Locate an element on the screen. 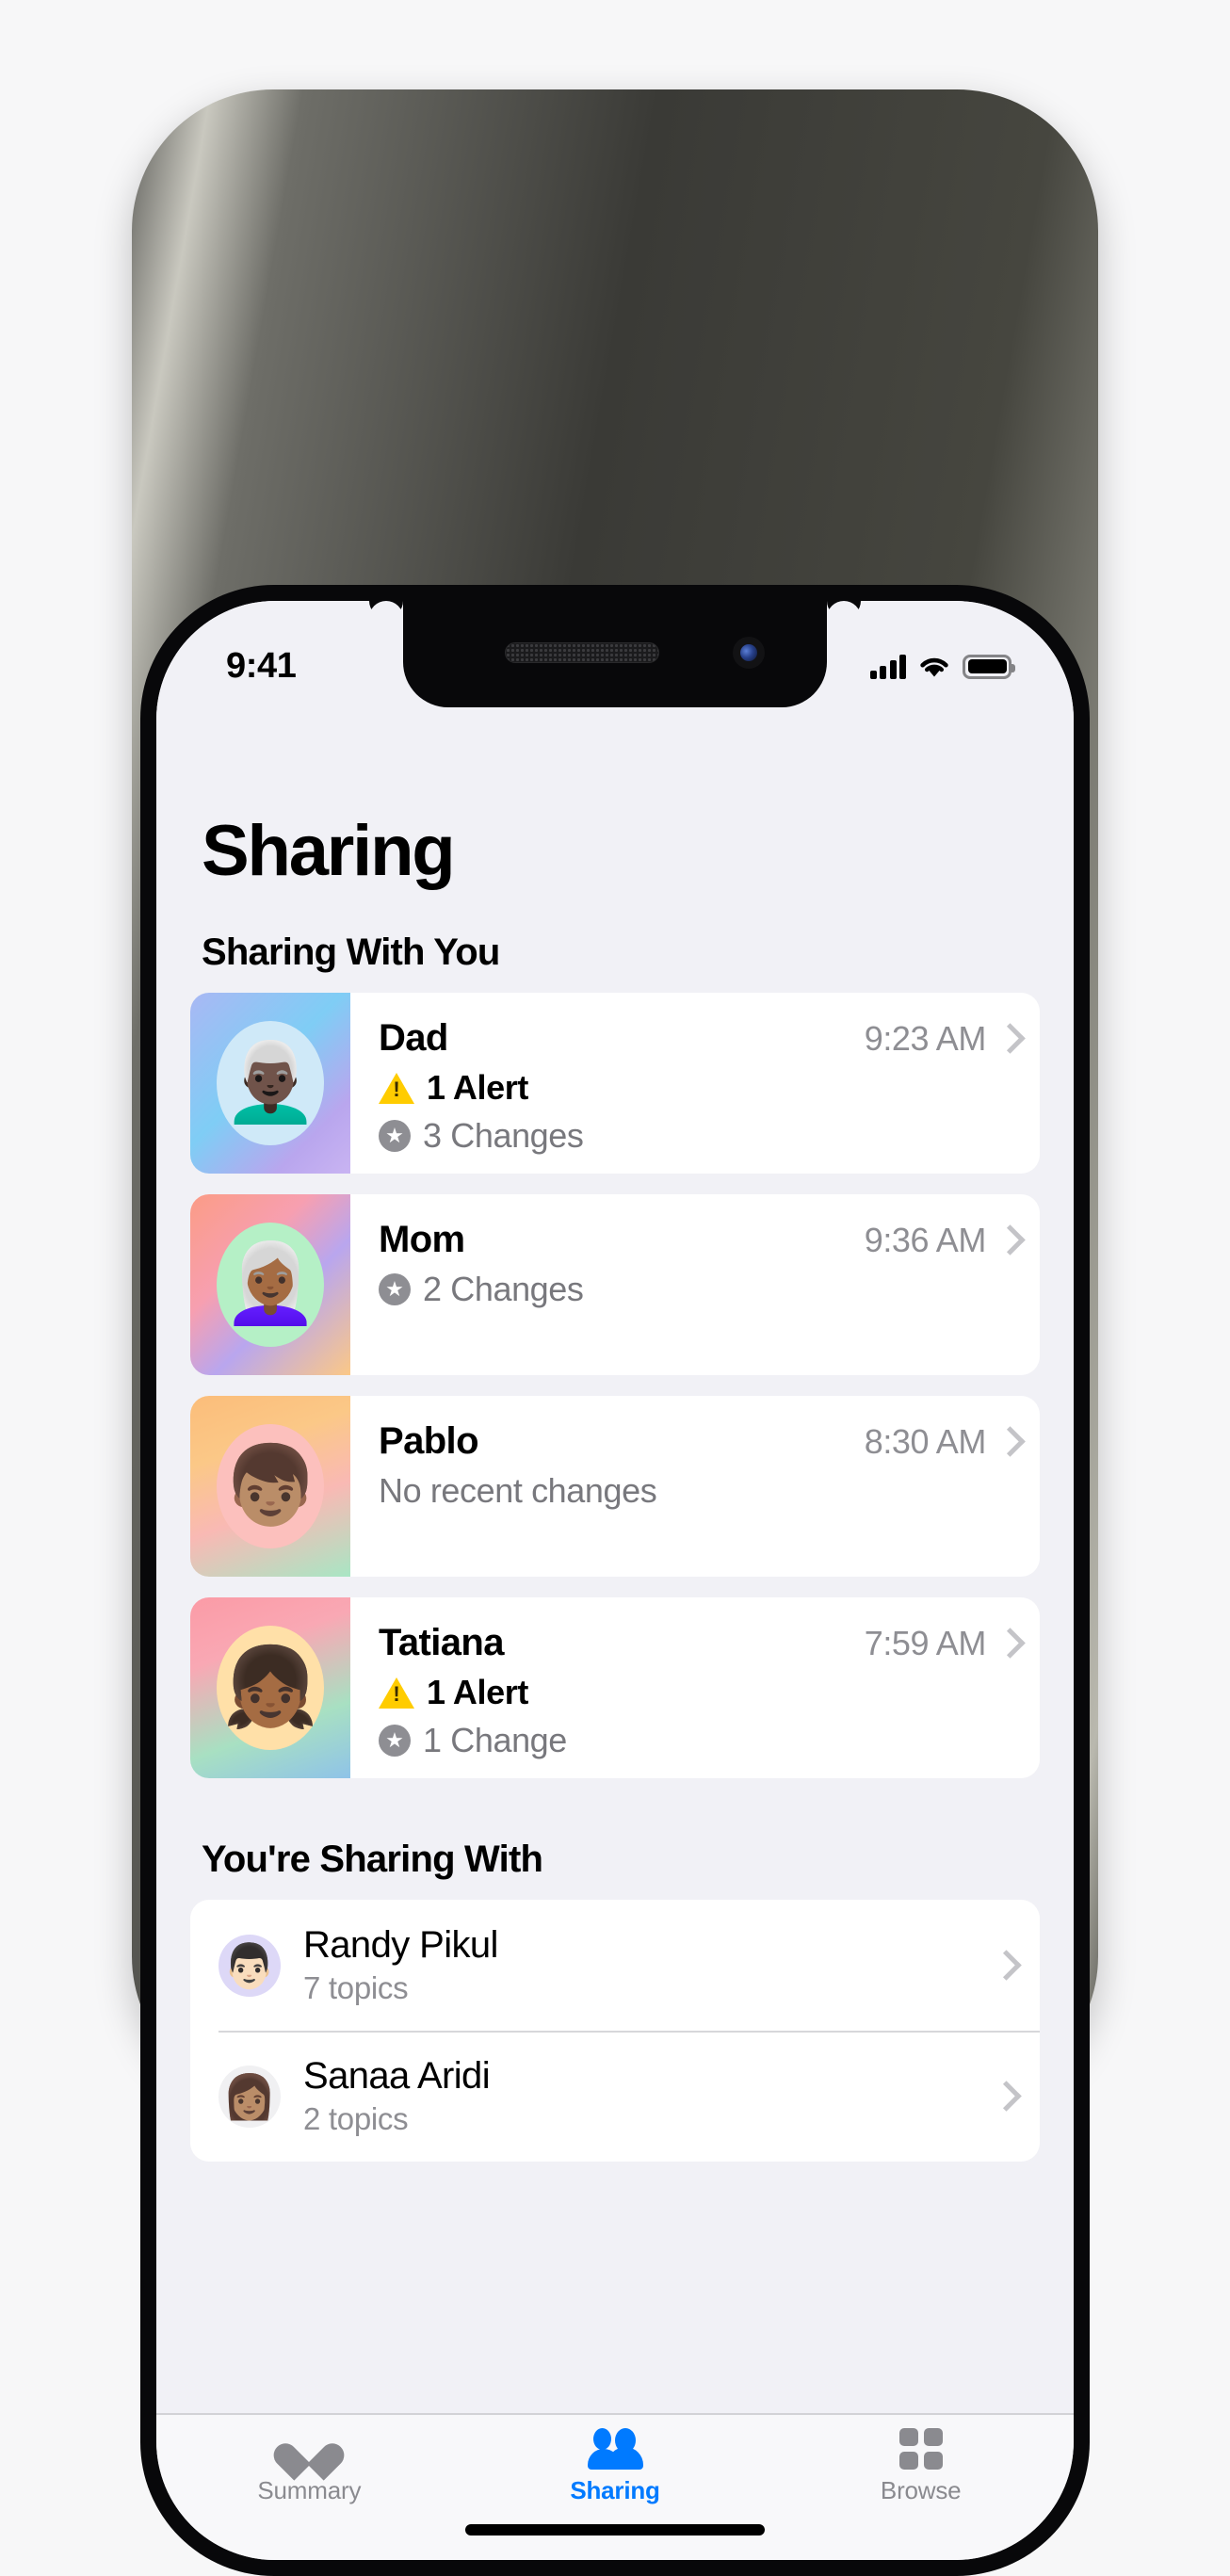 This screenshot has width=1230, height=2576. contact-topics-count: 7 topics is located at coordinates (356, 1987).